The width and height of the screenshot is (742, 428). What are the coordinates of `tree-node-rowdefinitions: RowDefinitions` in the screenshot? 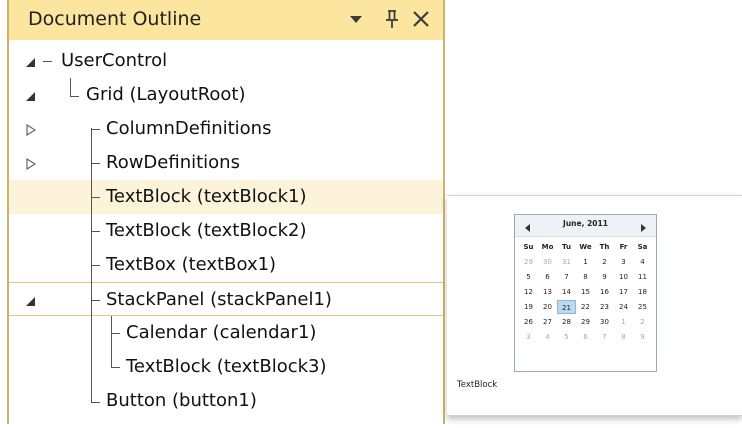 It's located at (226, 163).